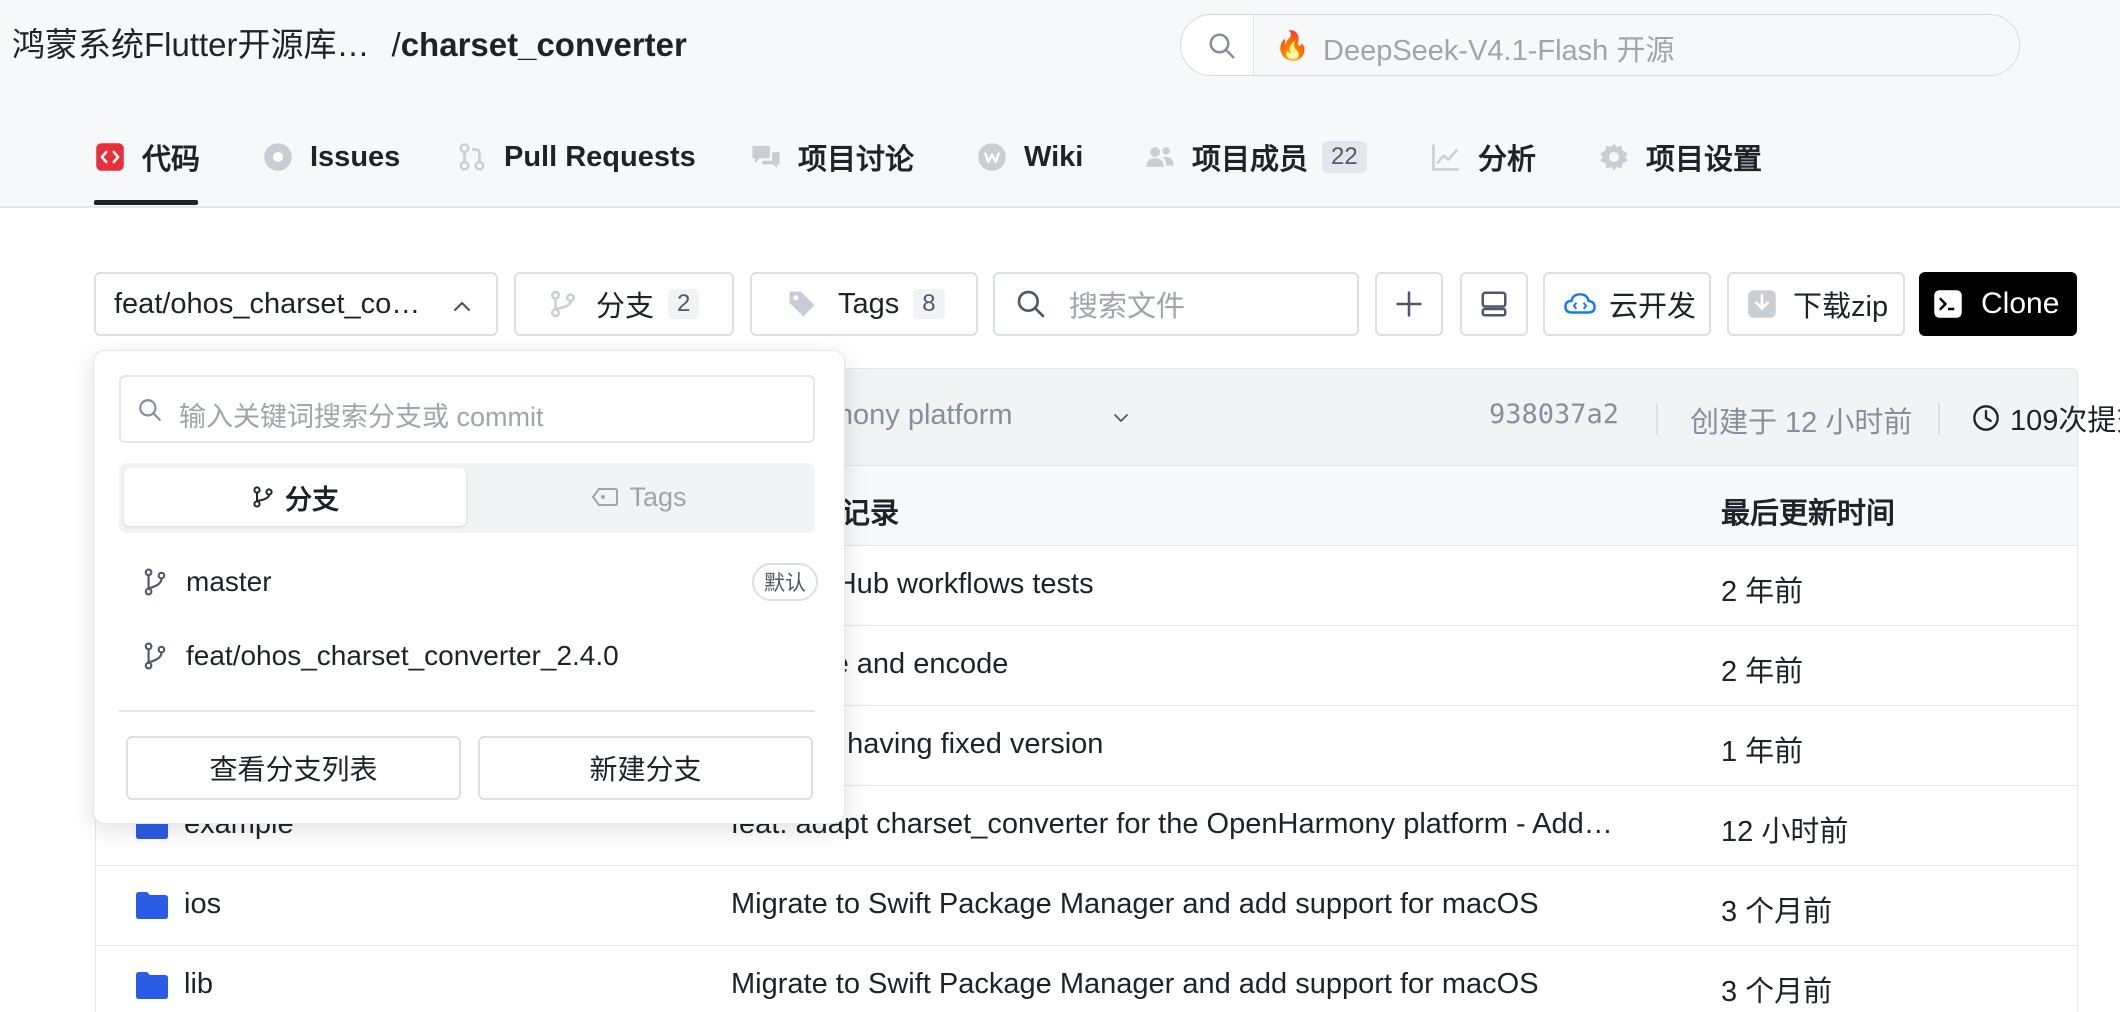 The height and width of the screenshot is (1012, 2120). I want to click on view-branch-list-button: 查看分支列表, so click(293, 768).